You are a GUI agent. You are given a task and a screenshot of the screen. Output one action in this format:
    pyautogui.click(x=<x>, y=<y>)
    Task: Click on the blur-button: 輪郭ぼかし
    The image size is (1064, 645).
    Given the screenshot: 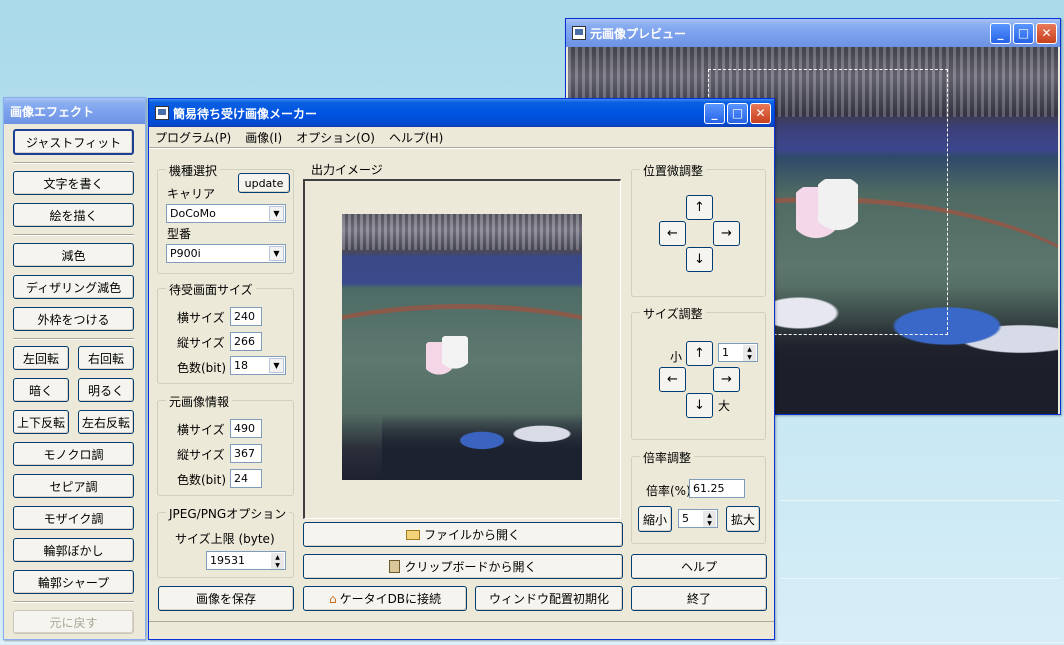 What is the action you would take?
    pyautogui.click(x=73, y=550)
    